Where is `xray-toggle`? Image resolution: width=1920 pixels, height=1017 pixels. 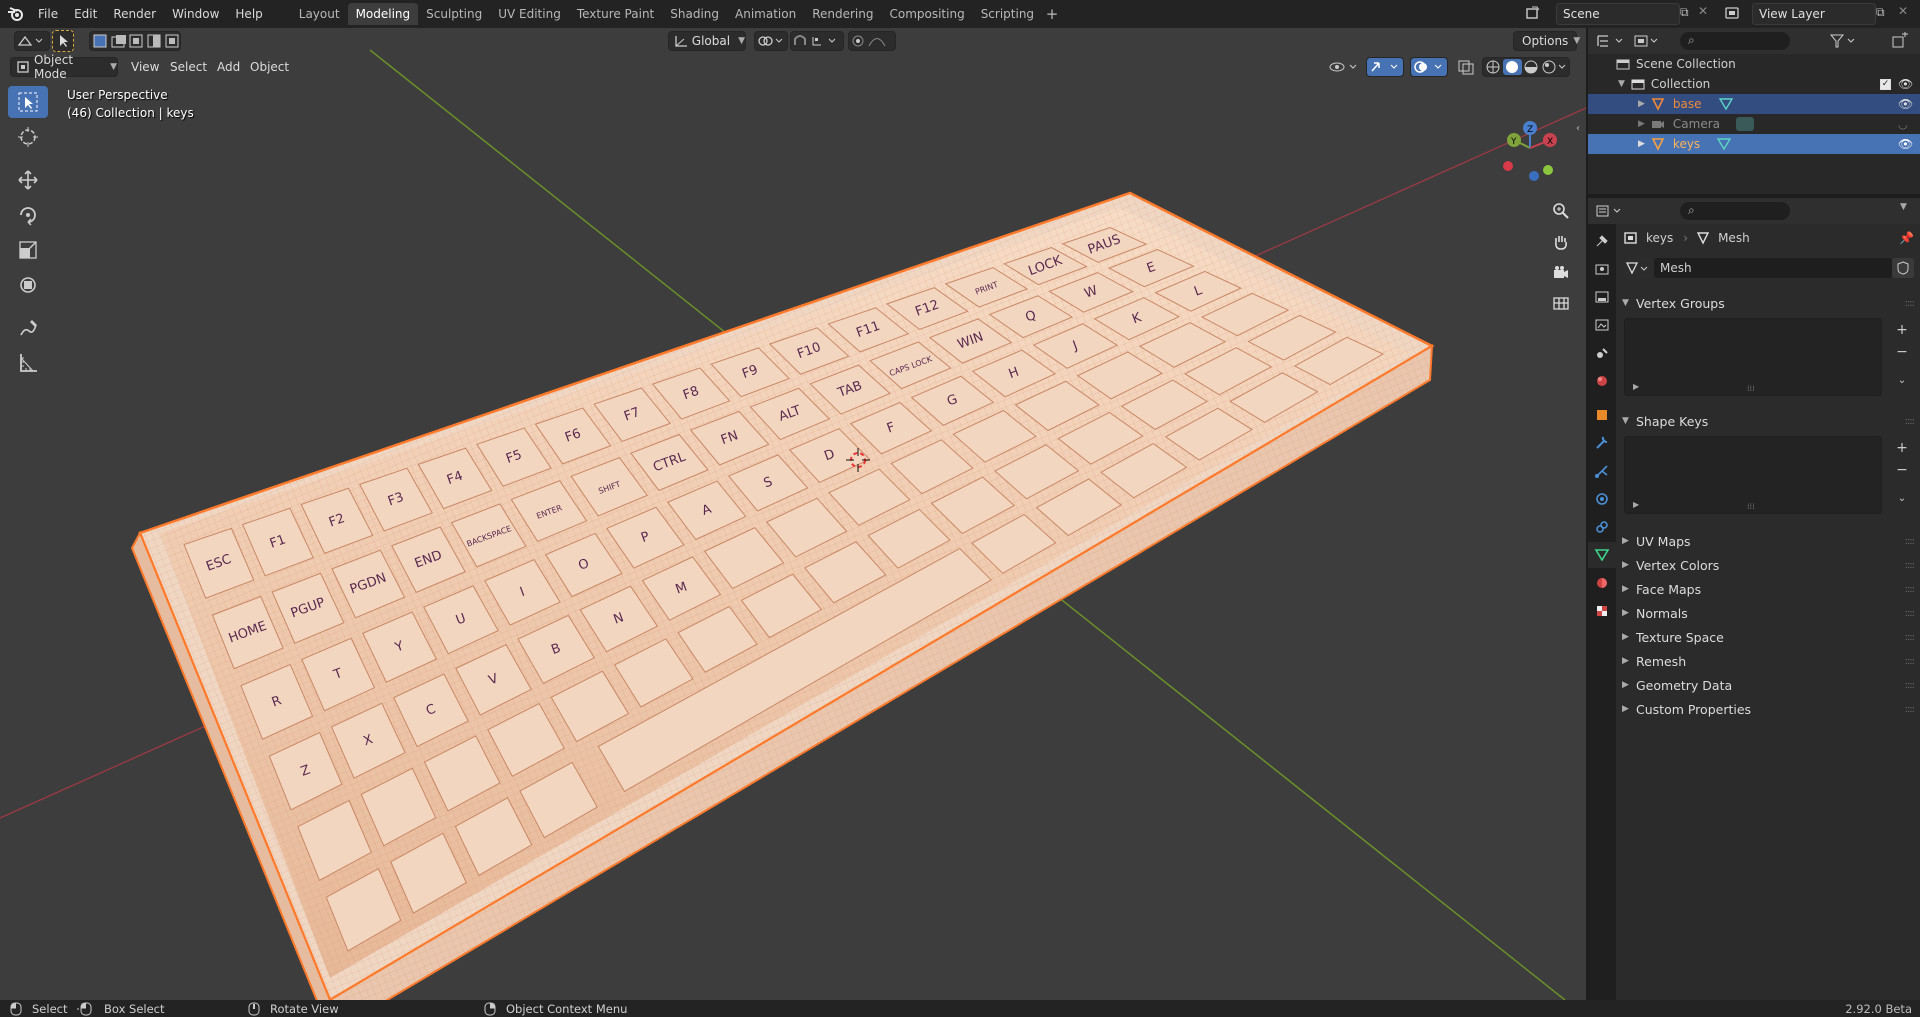
xray-toggle is located at coordinates (1467, 67).